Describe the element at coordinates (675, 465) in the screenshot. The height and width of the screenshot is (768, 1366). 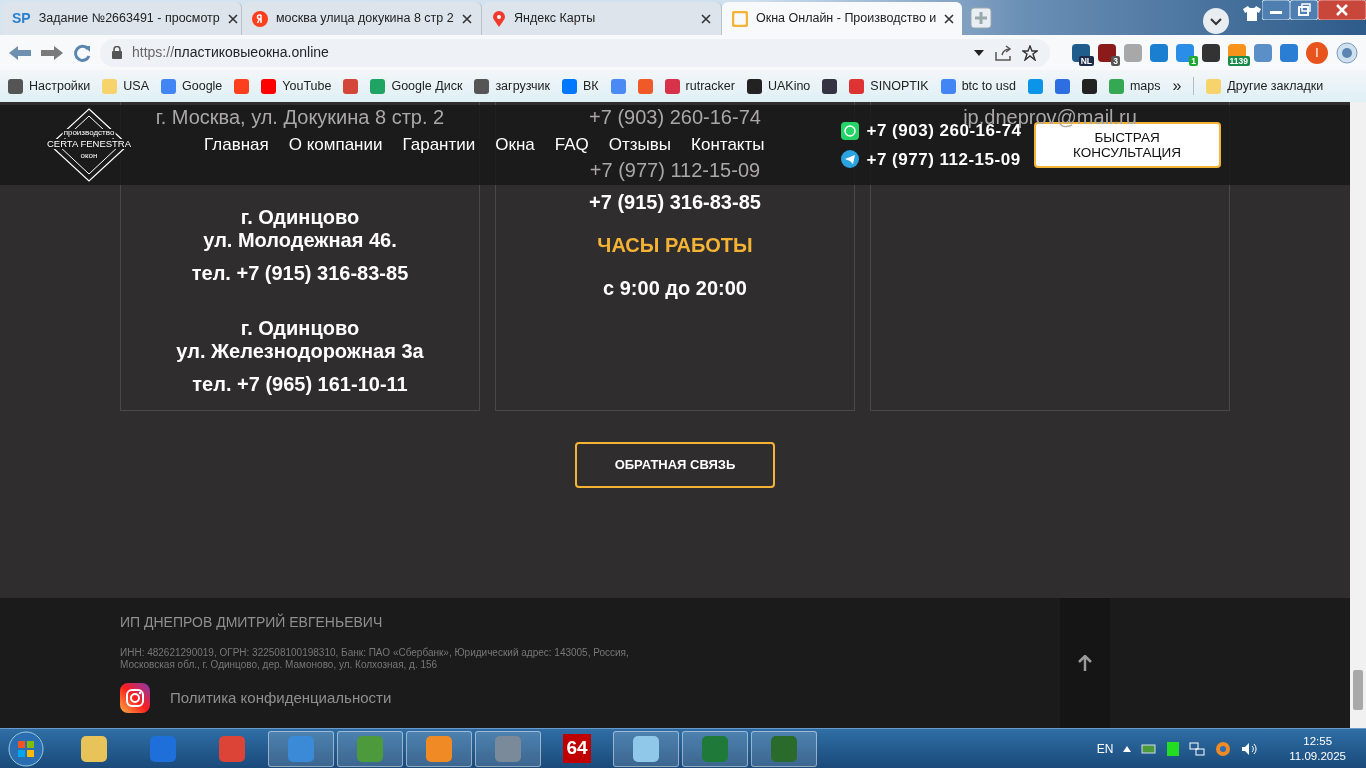
I see `feedback-button: ОБРАТНАЯ СВЯЗЬ` at that location.